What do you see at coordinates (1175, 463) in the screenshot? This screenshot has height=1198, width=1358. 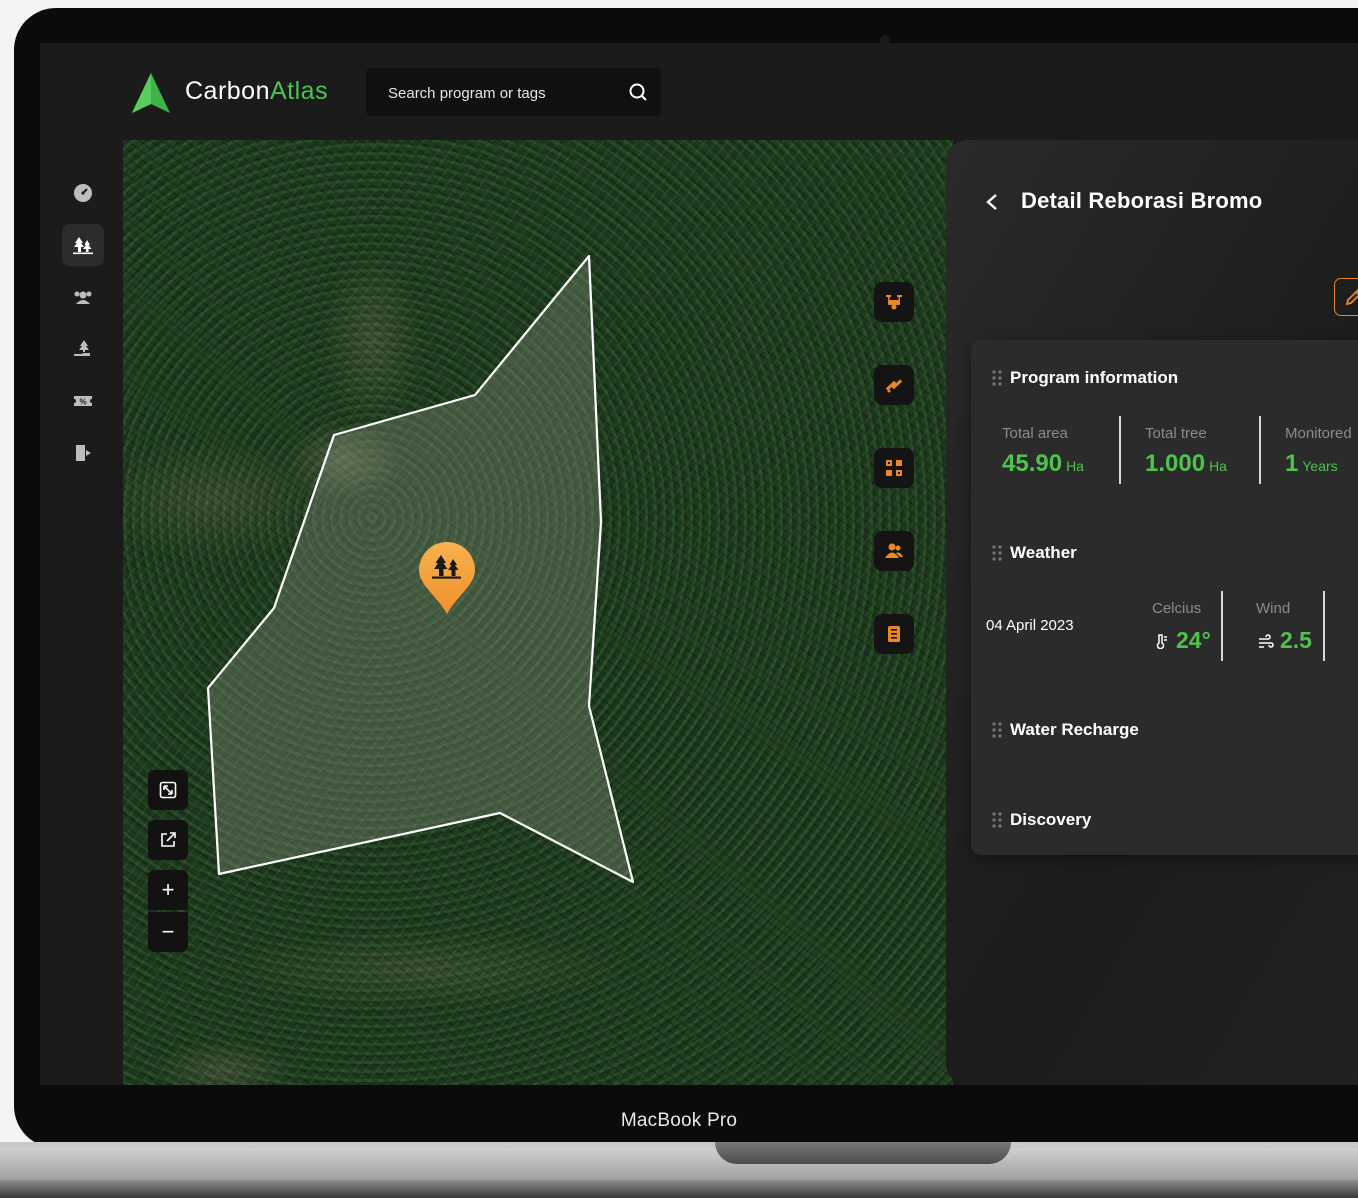 I see `stat-value: 1.000` at bounding box center [1175, 463].